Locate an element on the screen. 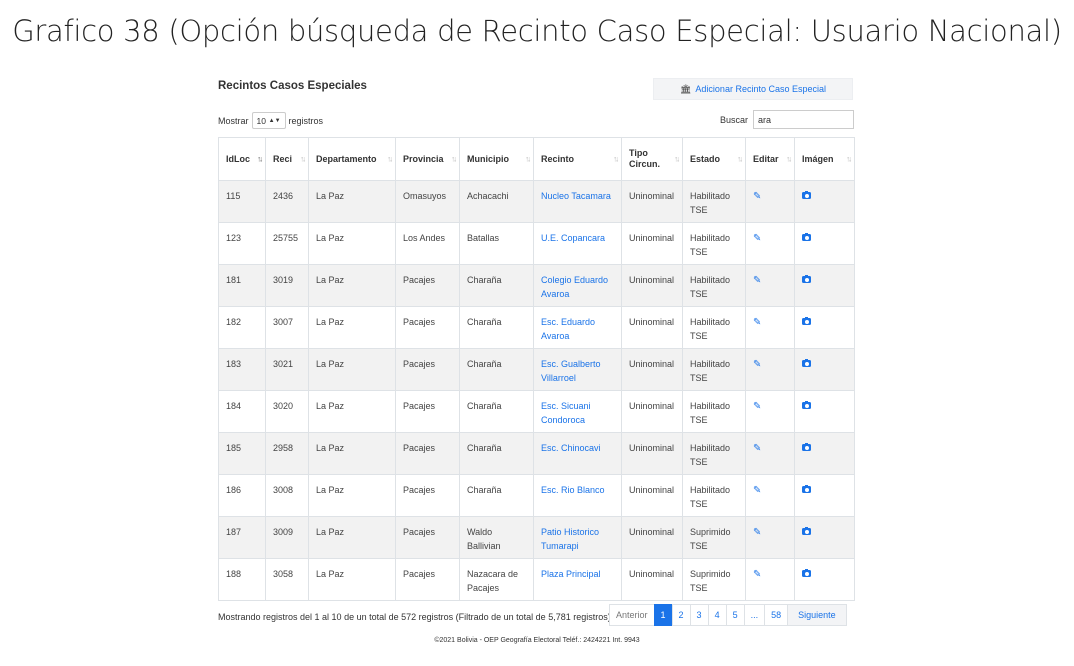 Image resolution: width=1074 pixels, height=666 pixels. cell-recinto: Esc. Rio Blanco is located at coordinates (577, 495).